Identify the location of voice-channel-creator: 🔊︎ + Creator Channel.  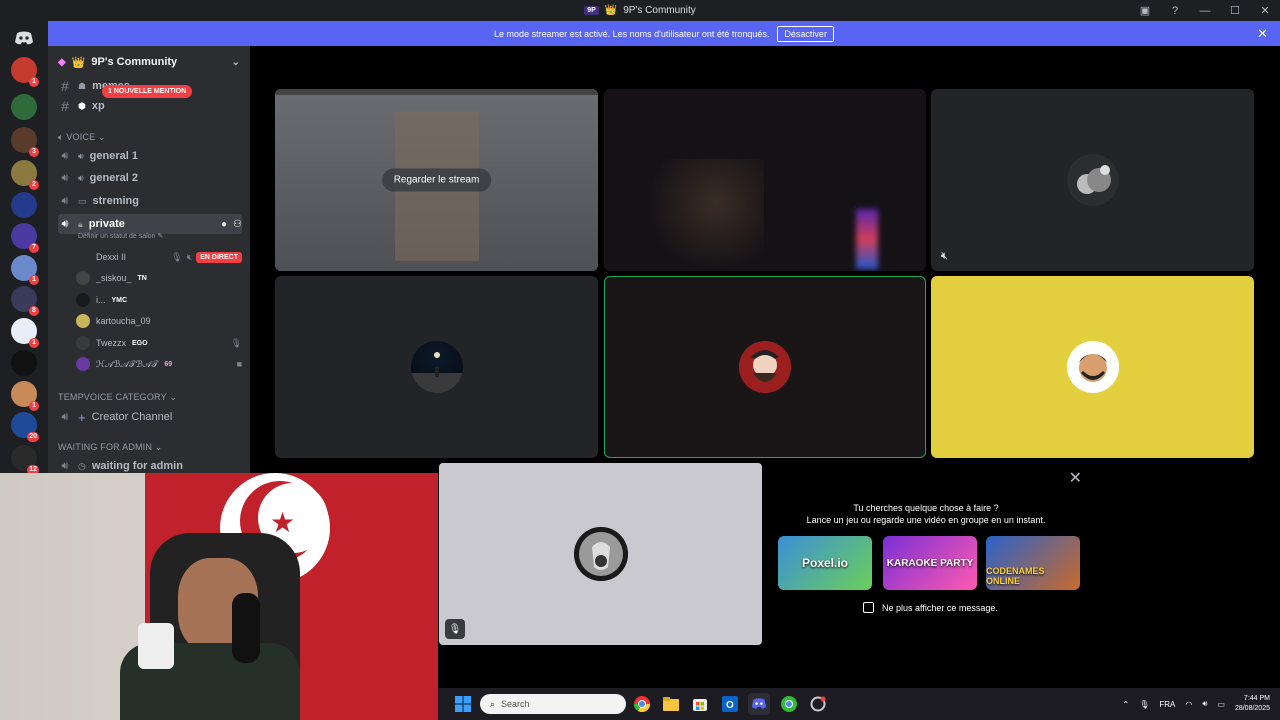
(150, 417).